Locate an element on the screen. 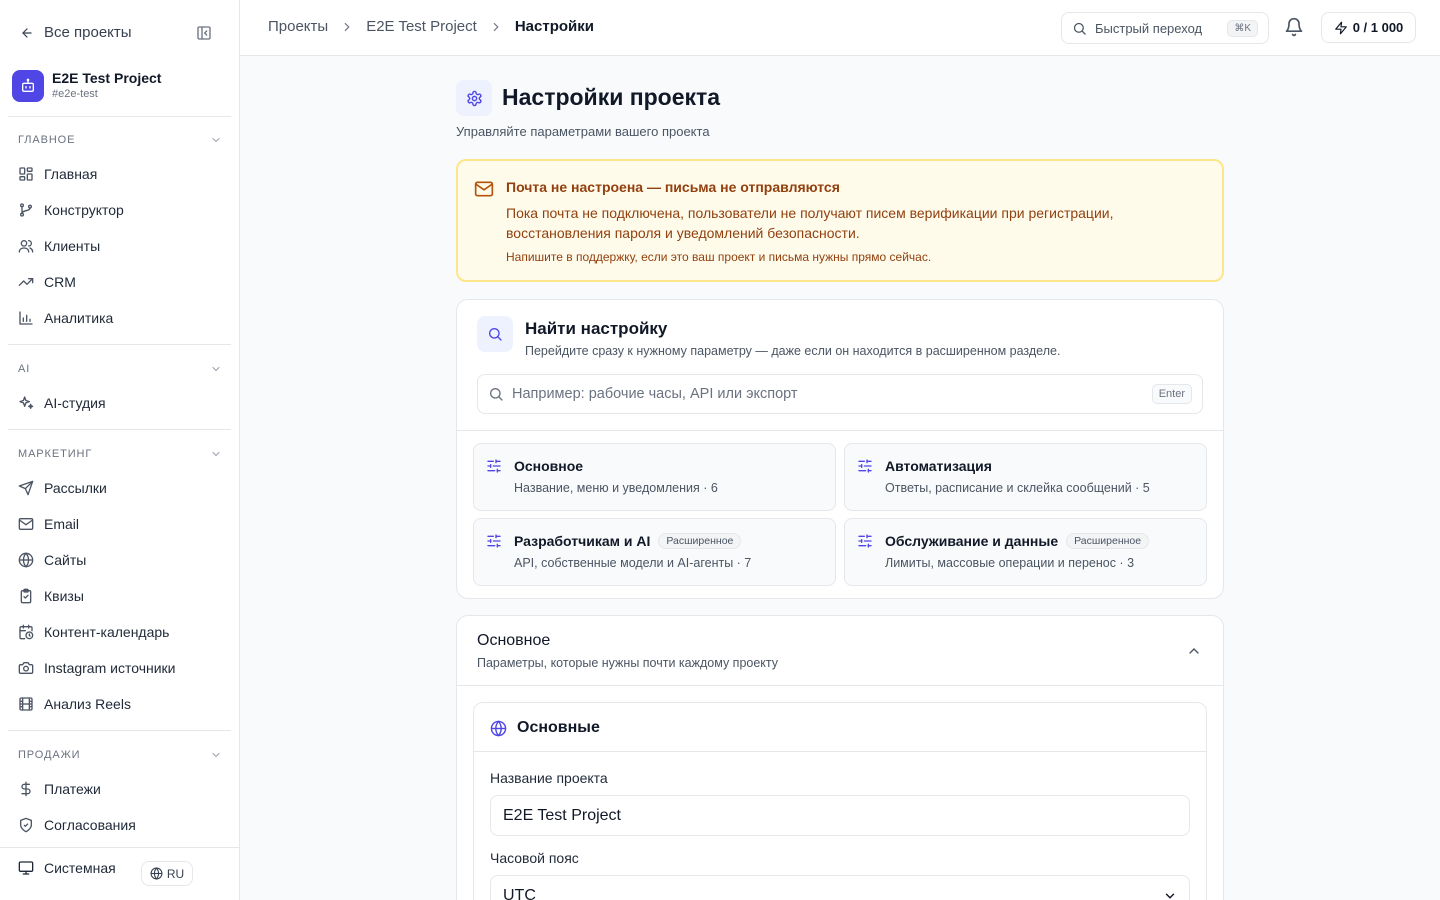  find-icon-box is located at coordinates (495, 334).